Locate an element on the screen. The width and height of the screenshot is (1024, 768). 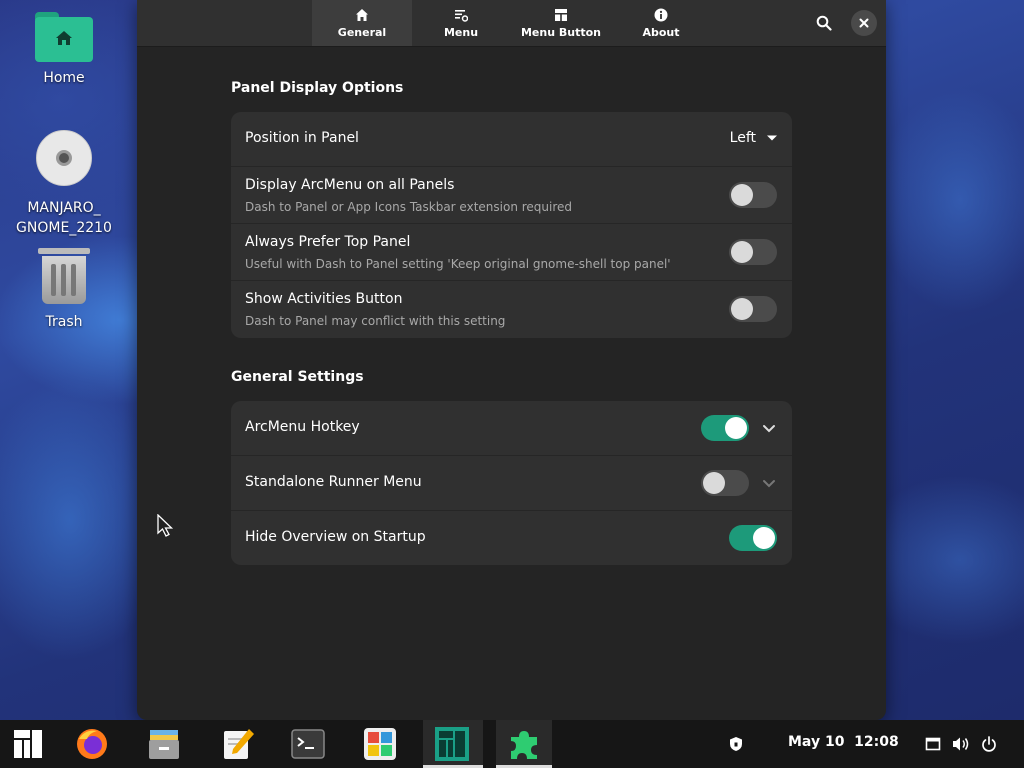
arcmenu-hotkey-row: ArcMenu Hotkey is located at coordinates (511, 428).